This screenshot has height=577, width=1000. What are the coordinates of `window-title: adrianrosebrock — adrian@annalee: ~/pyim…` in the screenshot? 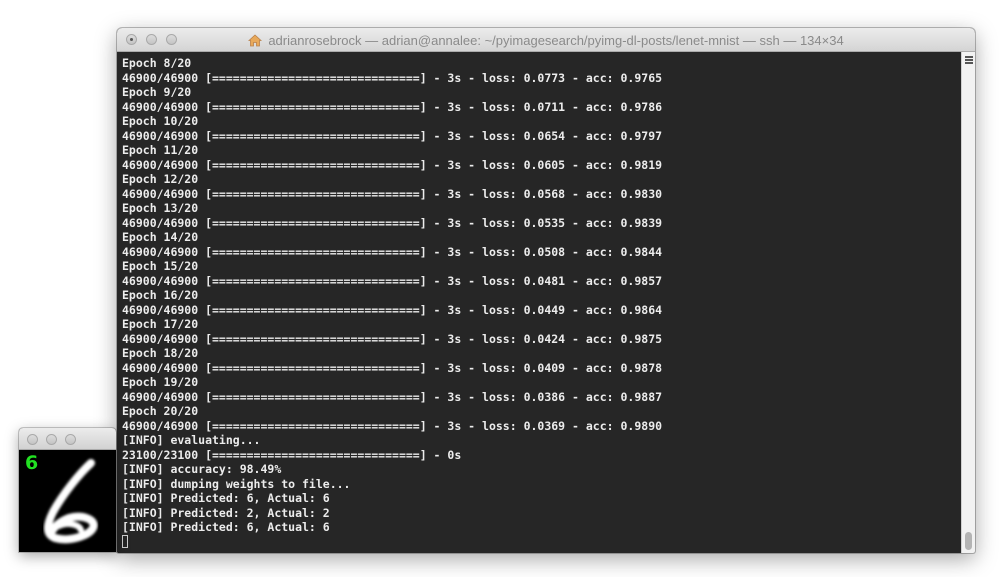 It's located at (556, 40).